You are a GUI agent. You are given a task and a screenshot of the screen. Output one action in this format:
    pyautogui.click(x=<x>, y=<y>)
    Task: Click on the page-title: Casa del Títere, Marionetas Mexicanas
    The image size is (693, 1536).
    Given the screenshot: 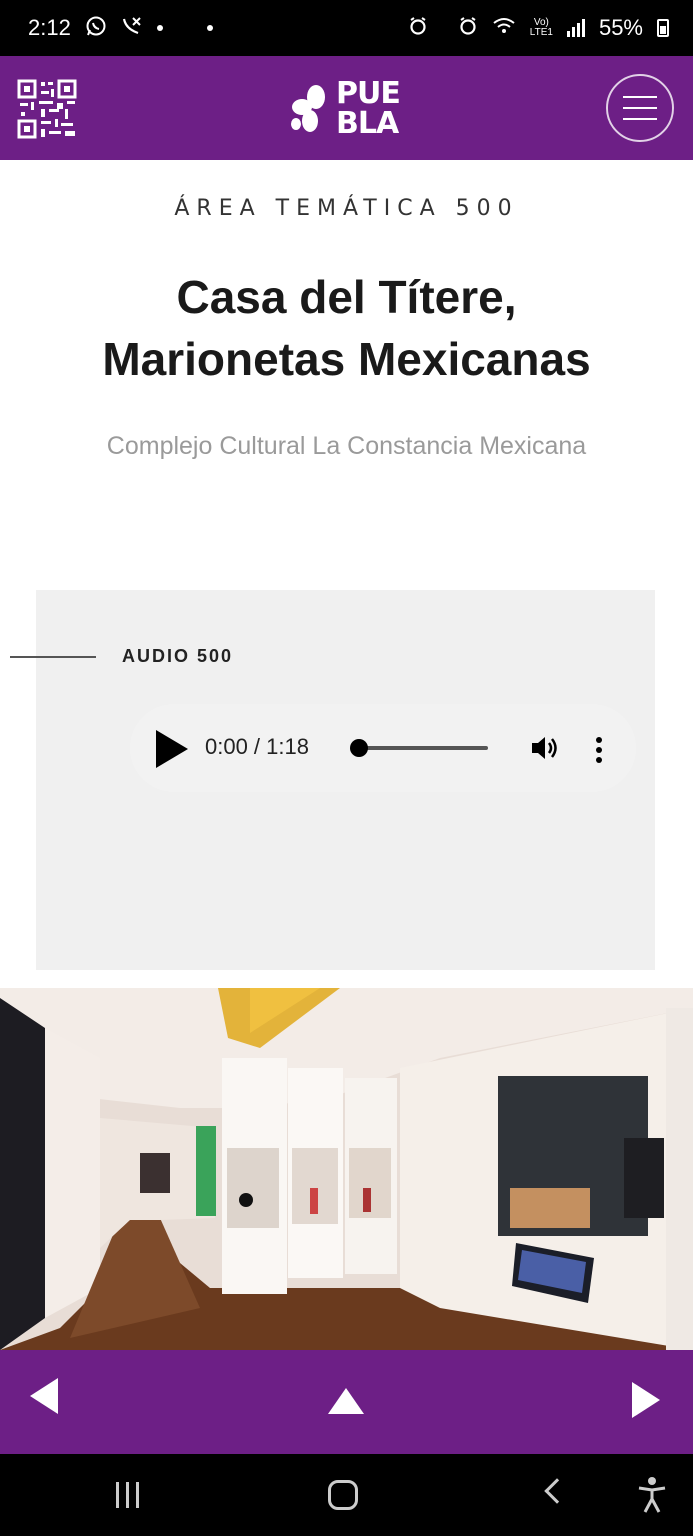 What is the action you would take?
    pyautogui.click(x=346, y=328)
    